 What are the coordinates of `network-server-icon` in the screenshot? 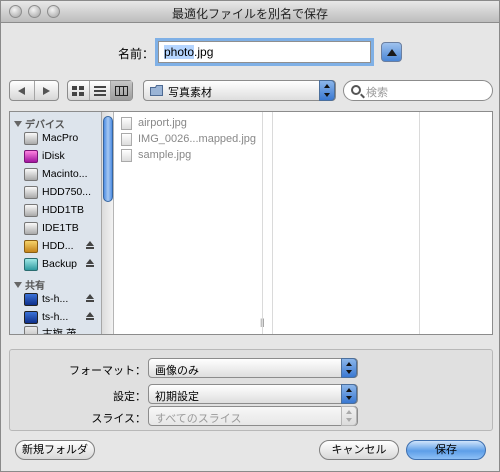 It's located at (31, 330).